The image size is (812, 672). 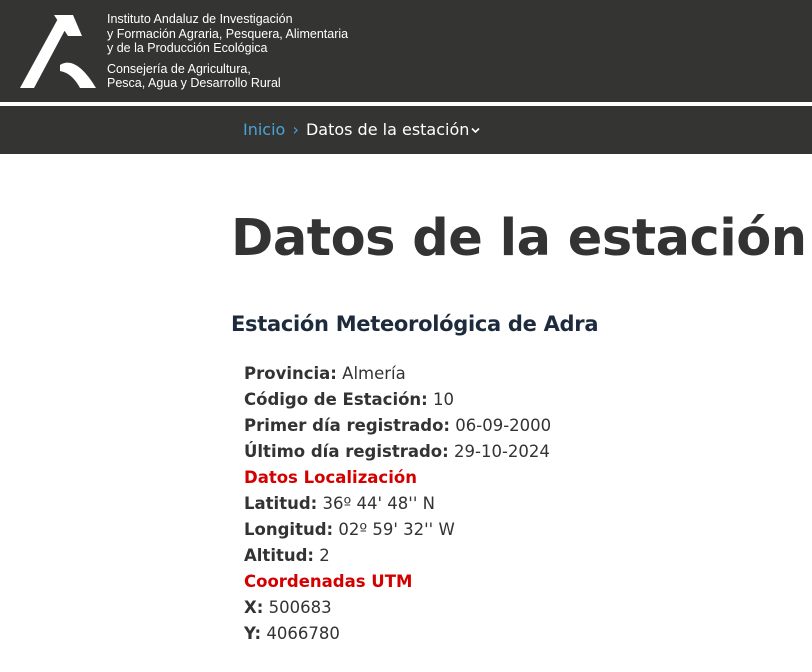 I want to click on institute-line: Instituto Andaluz de Investigación, so click(x=200, y=19).